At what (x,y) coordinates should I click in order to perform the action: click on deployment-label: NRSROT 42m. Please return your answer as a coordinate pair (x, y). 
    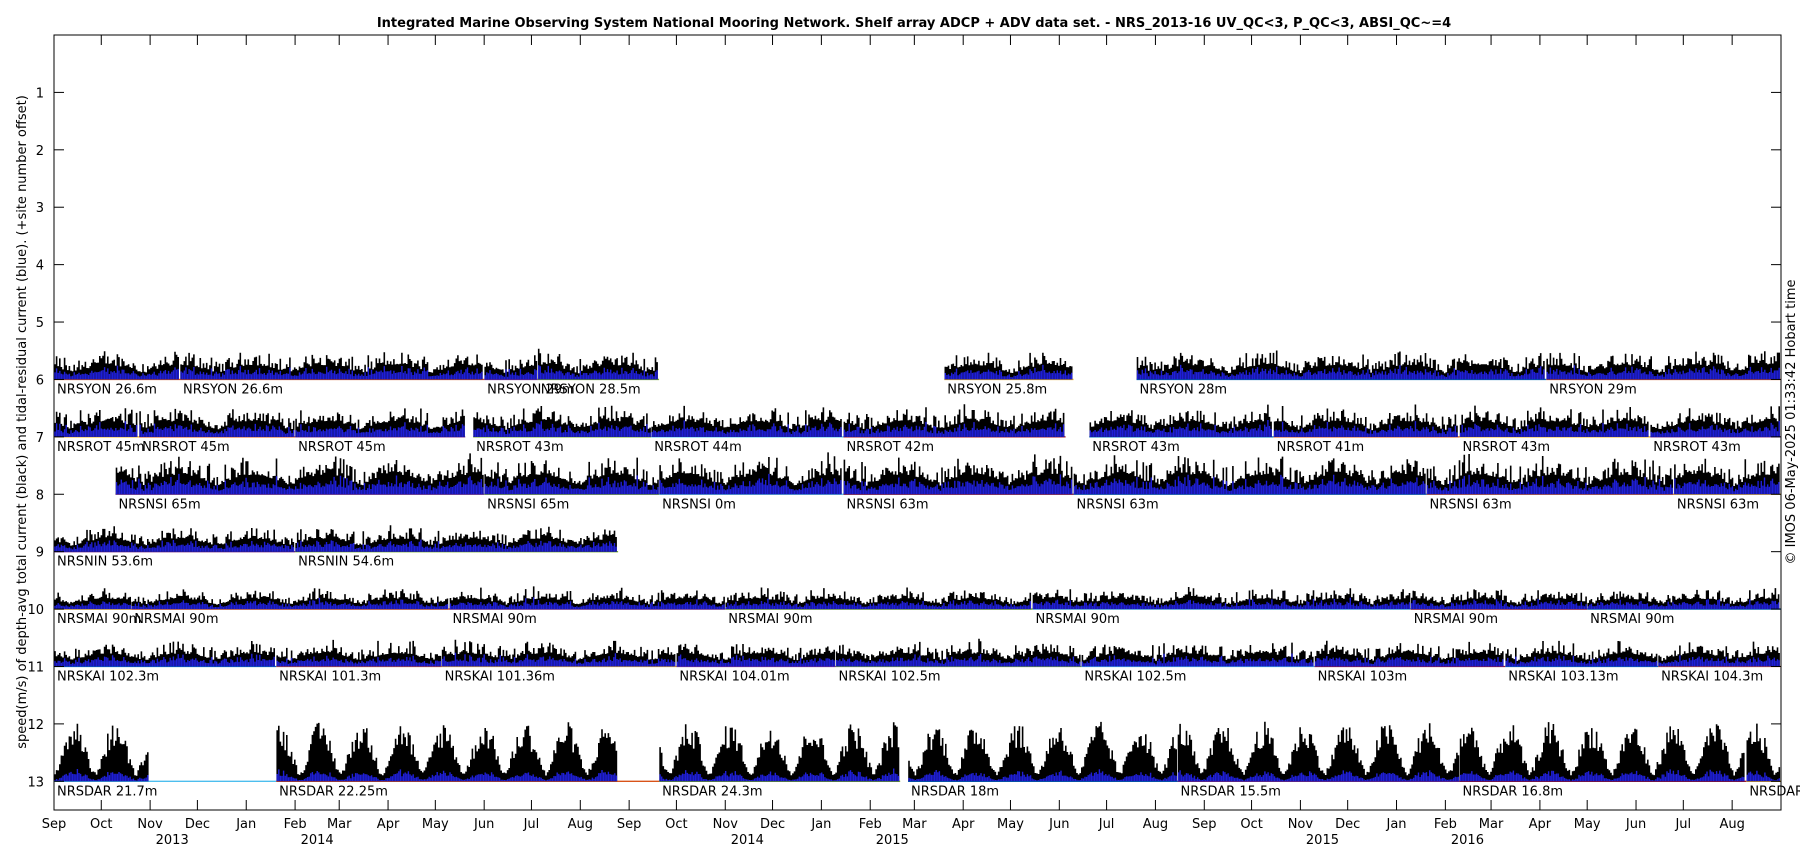
    Looking at the image, I should click on (890, 447).